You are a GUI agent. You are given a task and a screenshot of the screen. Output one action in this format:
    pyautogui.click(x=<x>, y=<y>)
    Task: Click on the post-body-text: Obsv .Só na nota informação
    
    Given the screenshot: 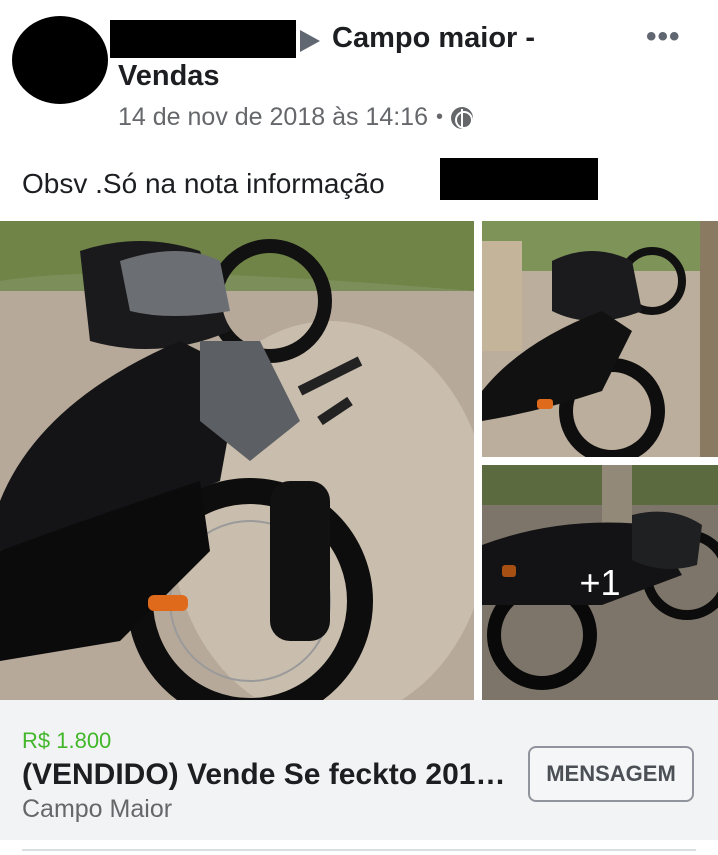 What is the action you would take?
    pyautogui.click(x=203, y=183)
    